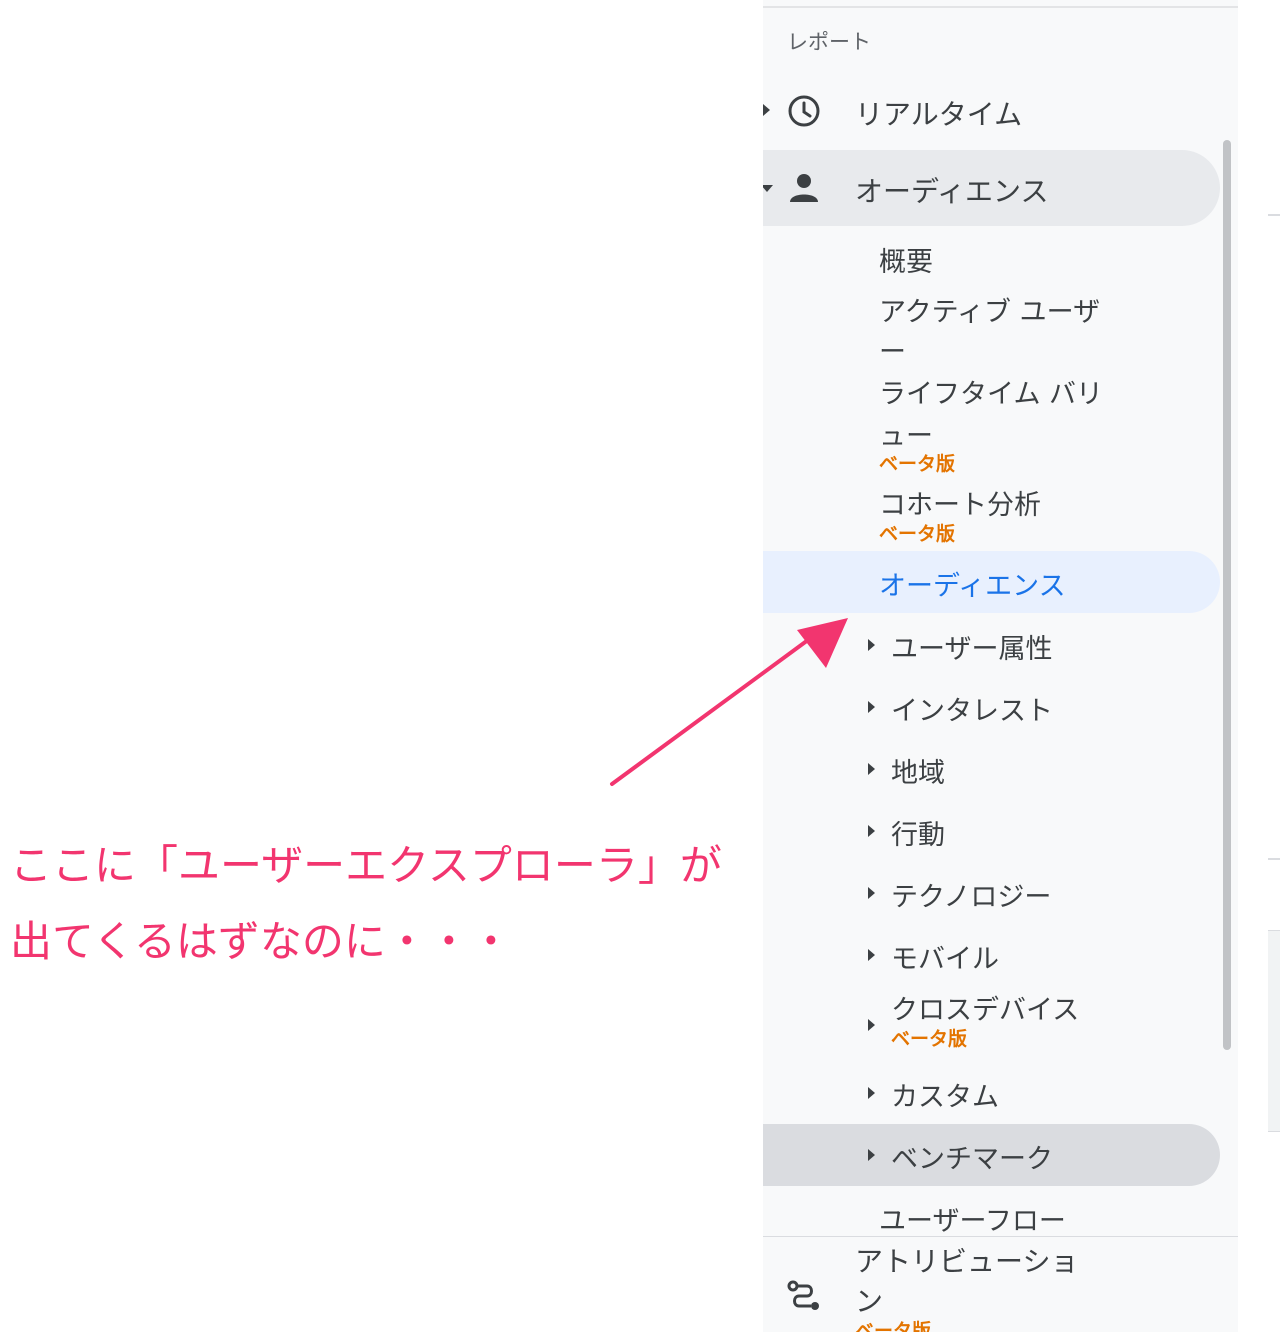 Image resolution: width=1280 pixels, height=1332 pixels. I want to click on annotation-arrow, so click(729, 702).